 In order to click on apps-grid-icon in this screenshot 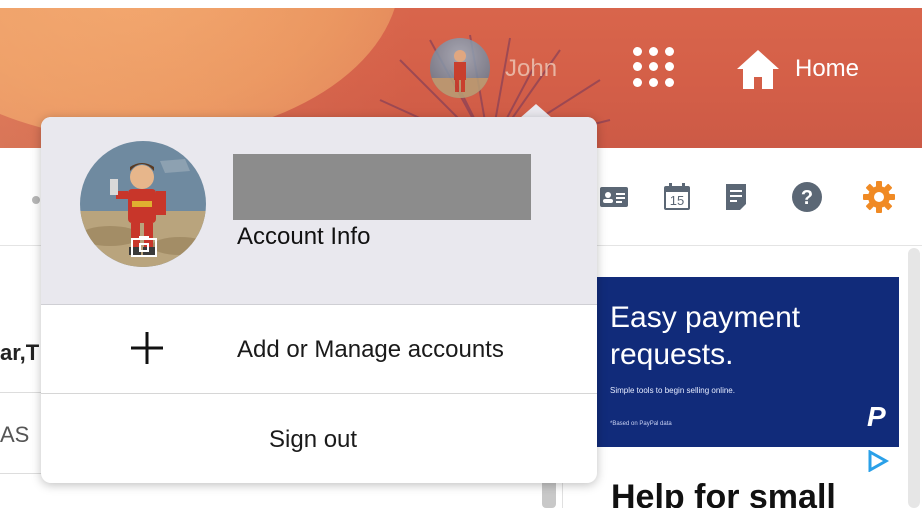, I will do `click(651, 67)`.